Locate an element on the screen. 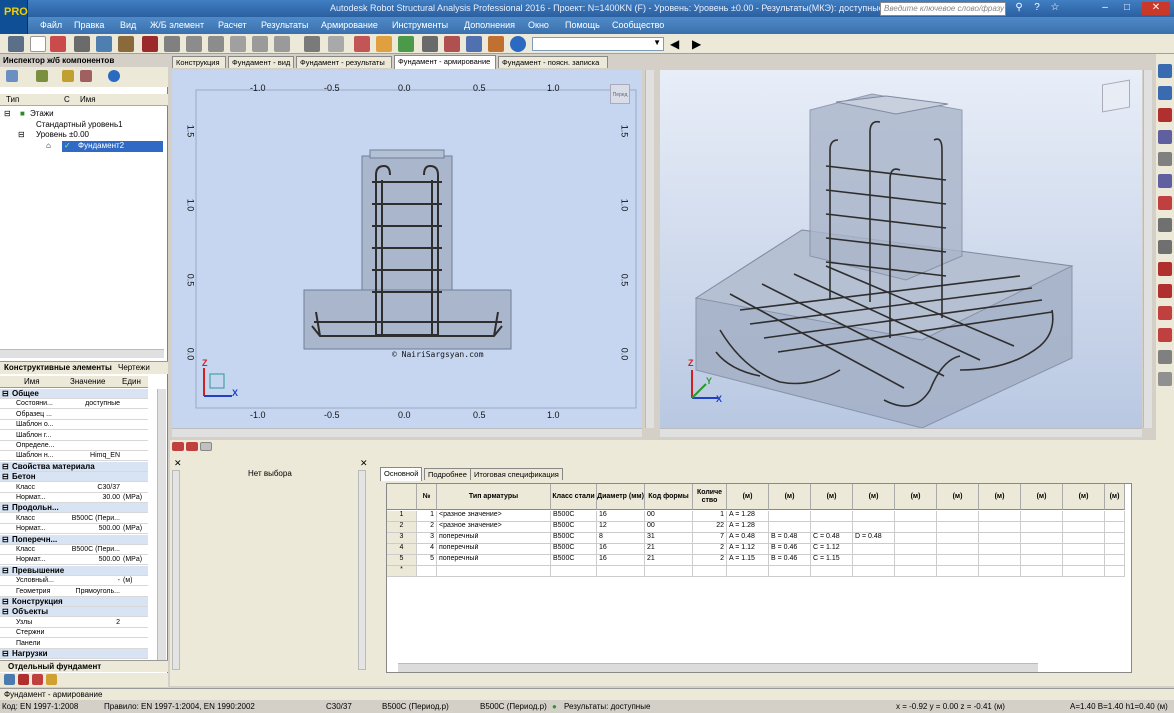 The image size is (1174, 713). tools-icon is located at coordinates (496, 44).